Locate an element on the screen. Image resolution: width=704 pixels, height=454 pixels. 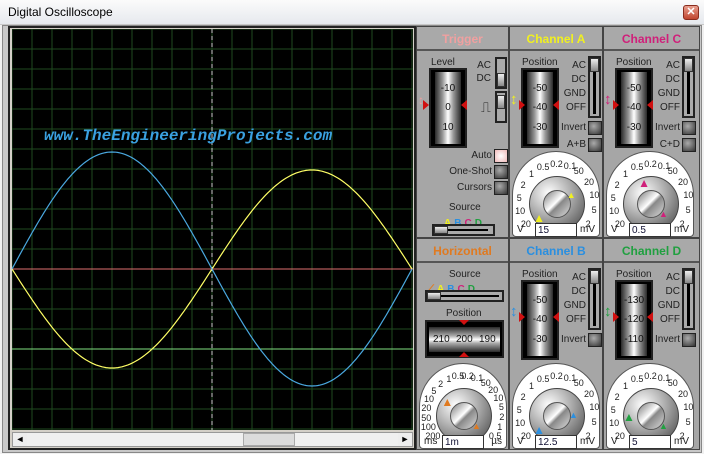
channel-title: Channel B is located at coordinates (556, 251).